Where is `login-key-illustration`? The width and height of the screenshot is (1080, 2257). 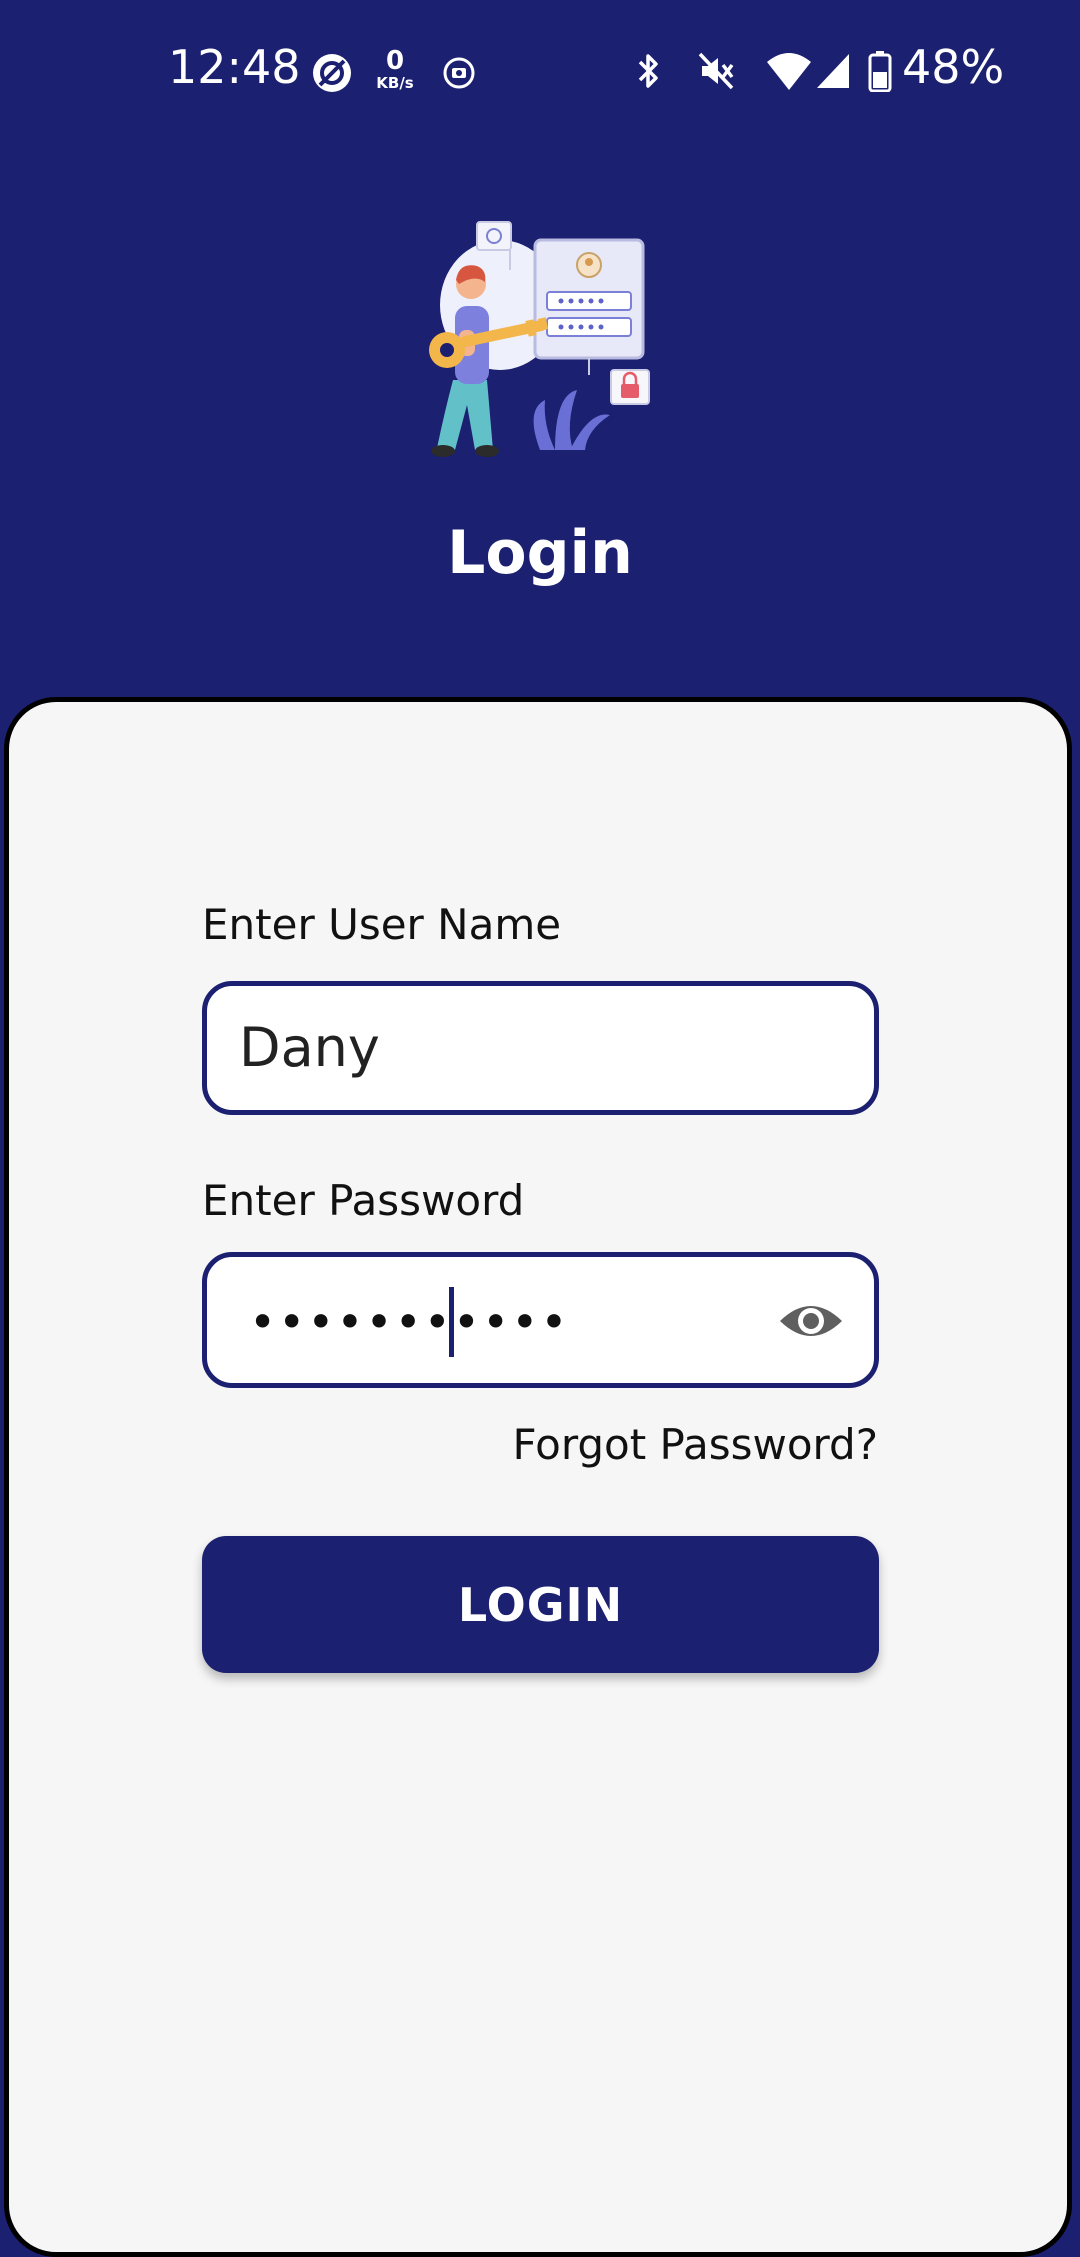
login-key-illustration is located at coordinates (539, 339).